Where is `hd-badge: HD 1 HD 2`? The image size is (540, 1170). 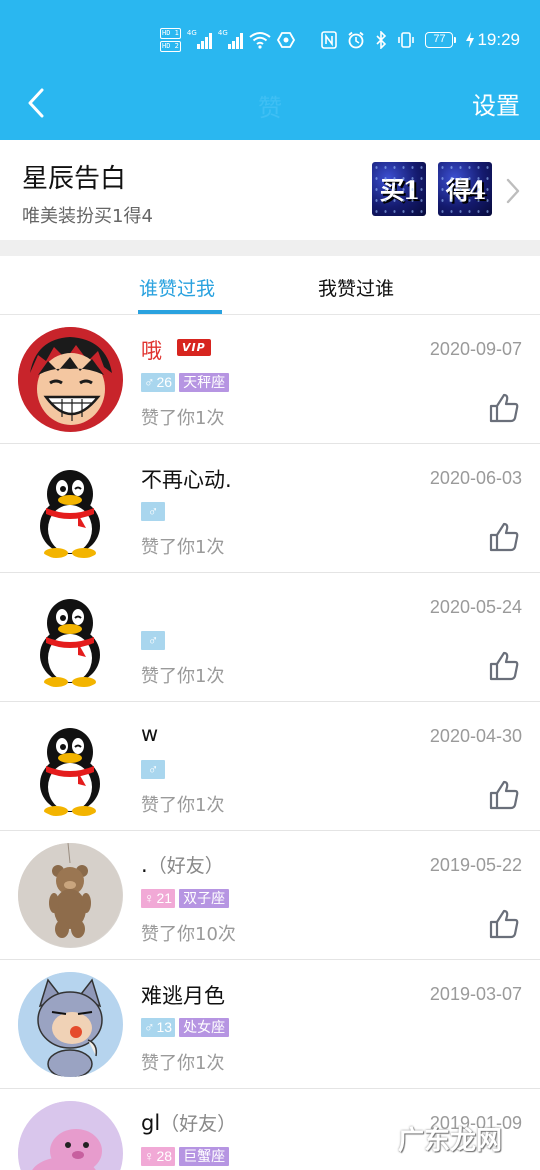 hd-badge: HD 1 HD 2 is located at coordinates (170, 40).